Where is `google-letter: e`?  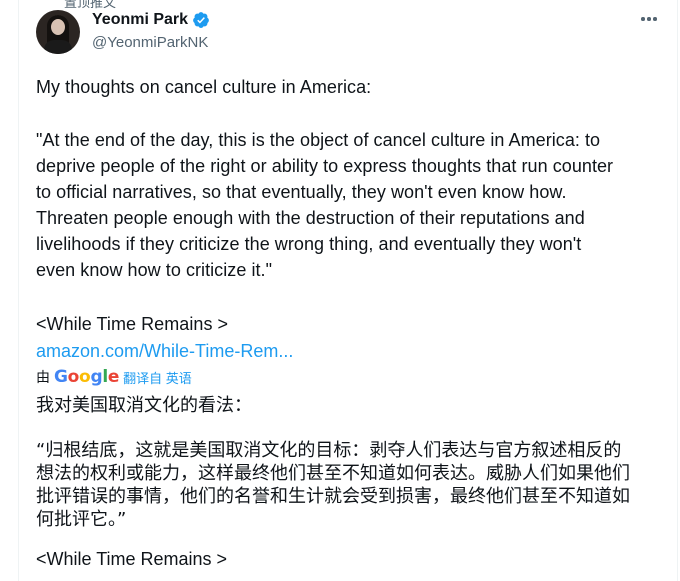 google-letter: e is located at coordinates (113, 377).